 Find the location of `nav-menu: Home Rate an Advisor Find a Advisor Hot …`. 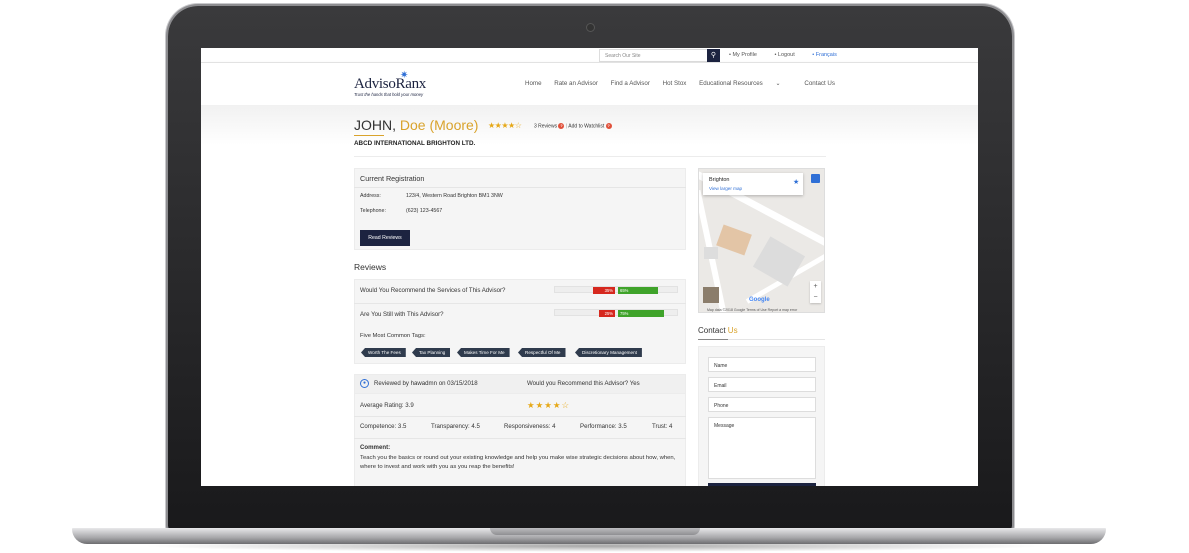

nav-menu: Home Rate an Advisor Find a Advisor Hot … is located at coordinates (685, 83).